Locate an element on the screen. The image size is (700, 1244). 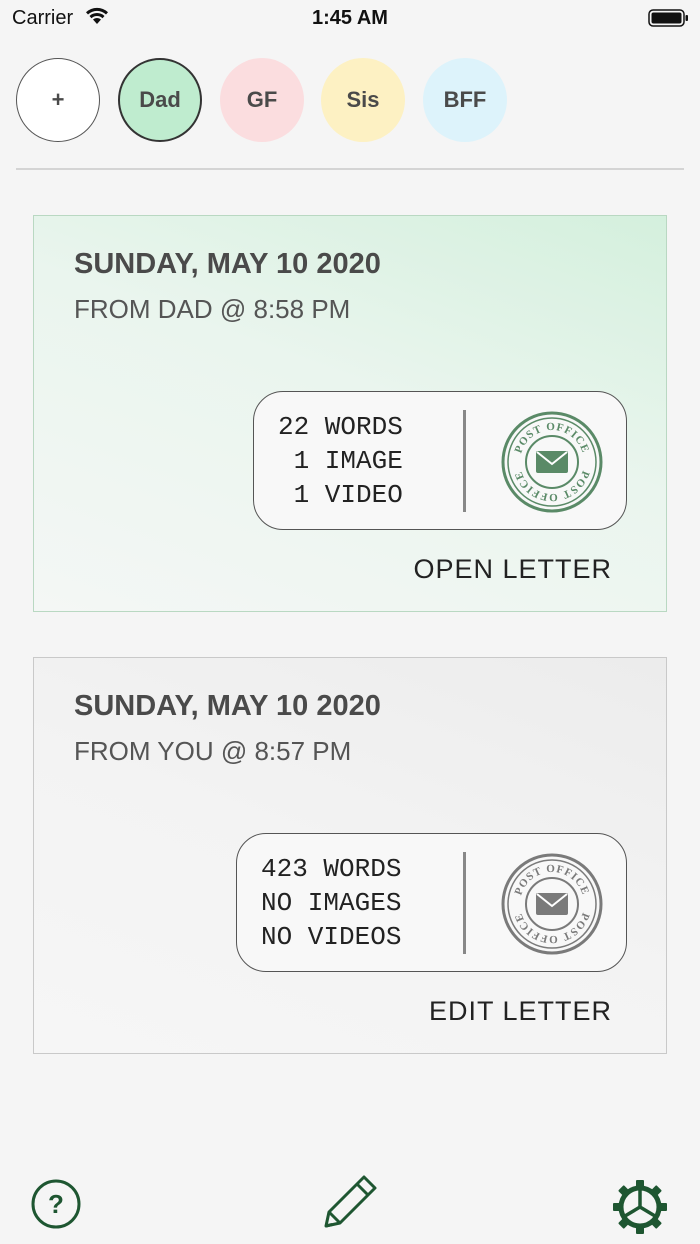
question-circle-icon: ? is located at coordinates (56, 1204).